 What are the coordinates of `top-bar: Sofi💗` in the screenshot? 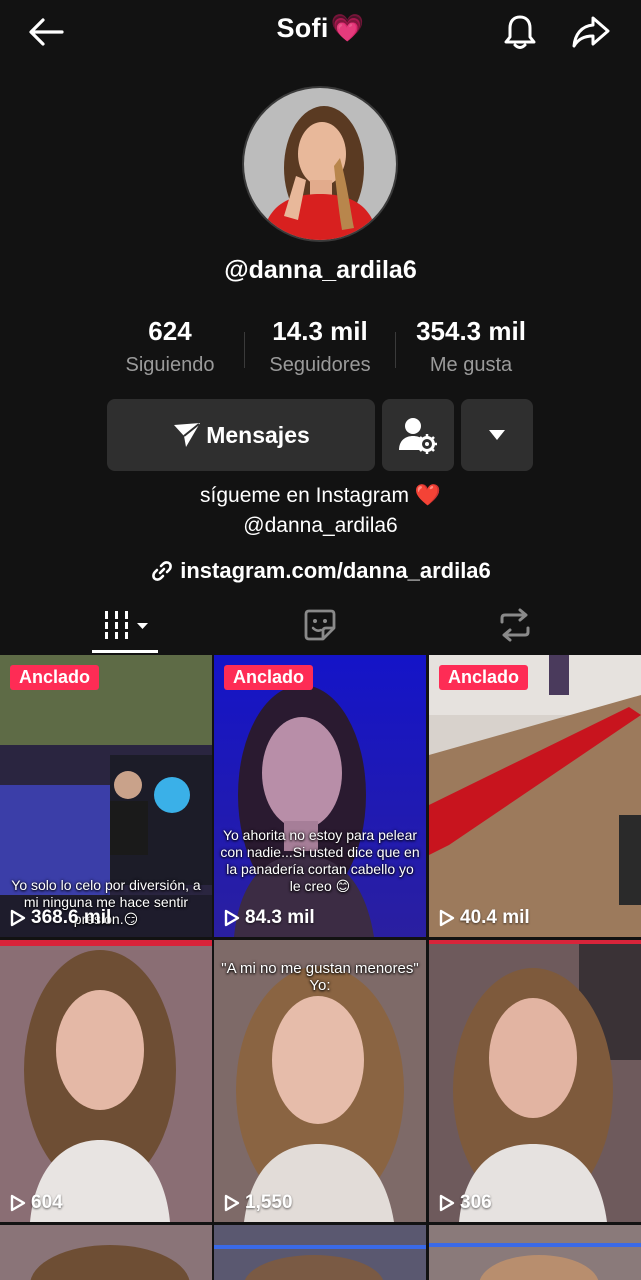 It's located at (320, 33).